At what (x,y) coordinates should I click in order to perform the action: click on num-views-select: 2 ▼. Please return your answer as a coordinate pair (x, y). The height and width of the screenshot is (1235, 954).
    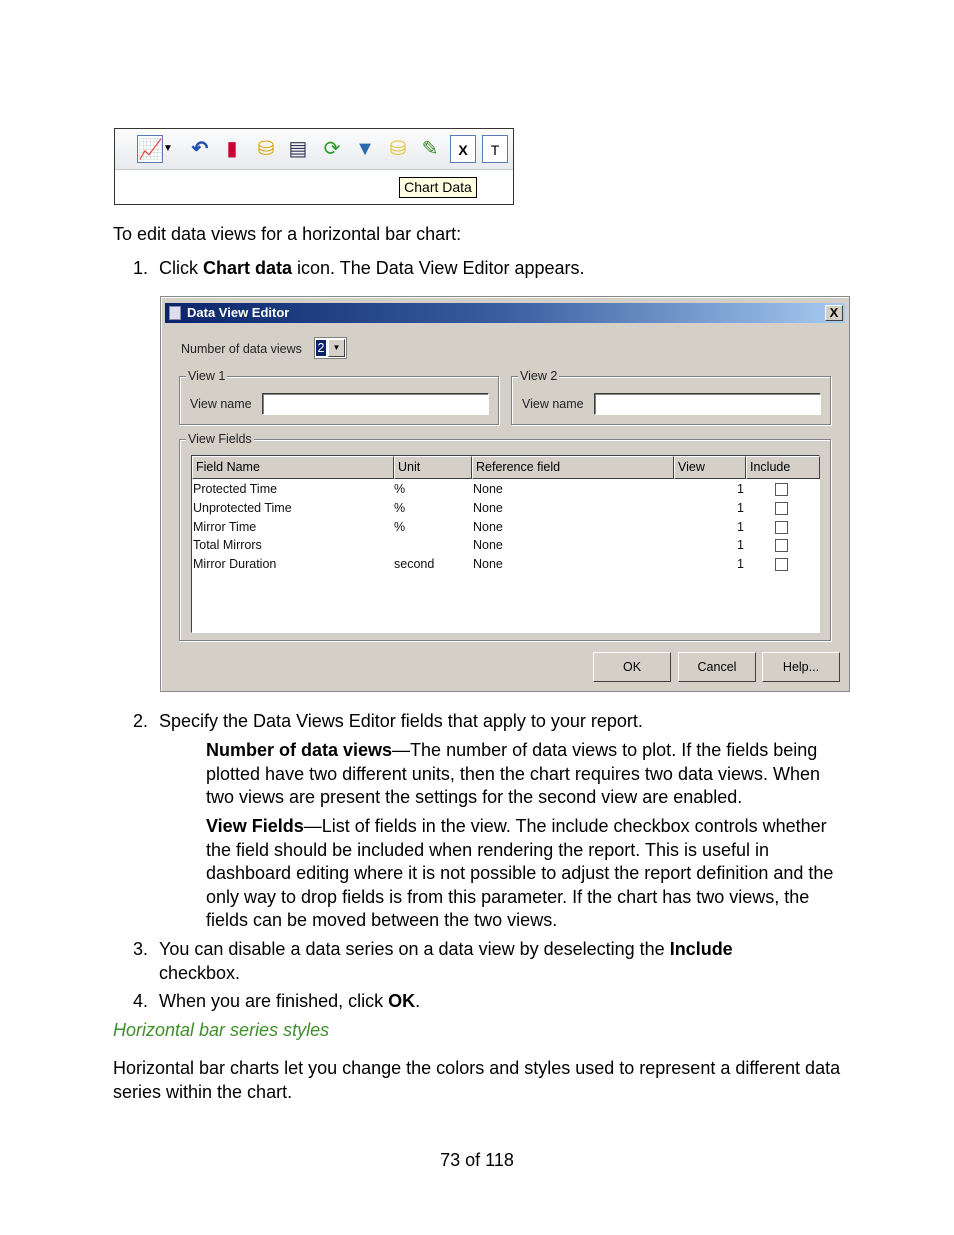
    Looking at the image, I should click on (330, 348).